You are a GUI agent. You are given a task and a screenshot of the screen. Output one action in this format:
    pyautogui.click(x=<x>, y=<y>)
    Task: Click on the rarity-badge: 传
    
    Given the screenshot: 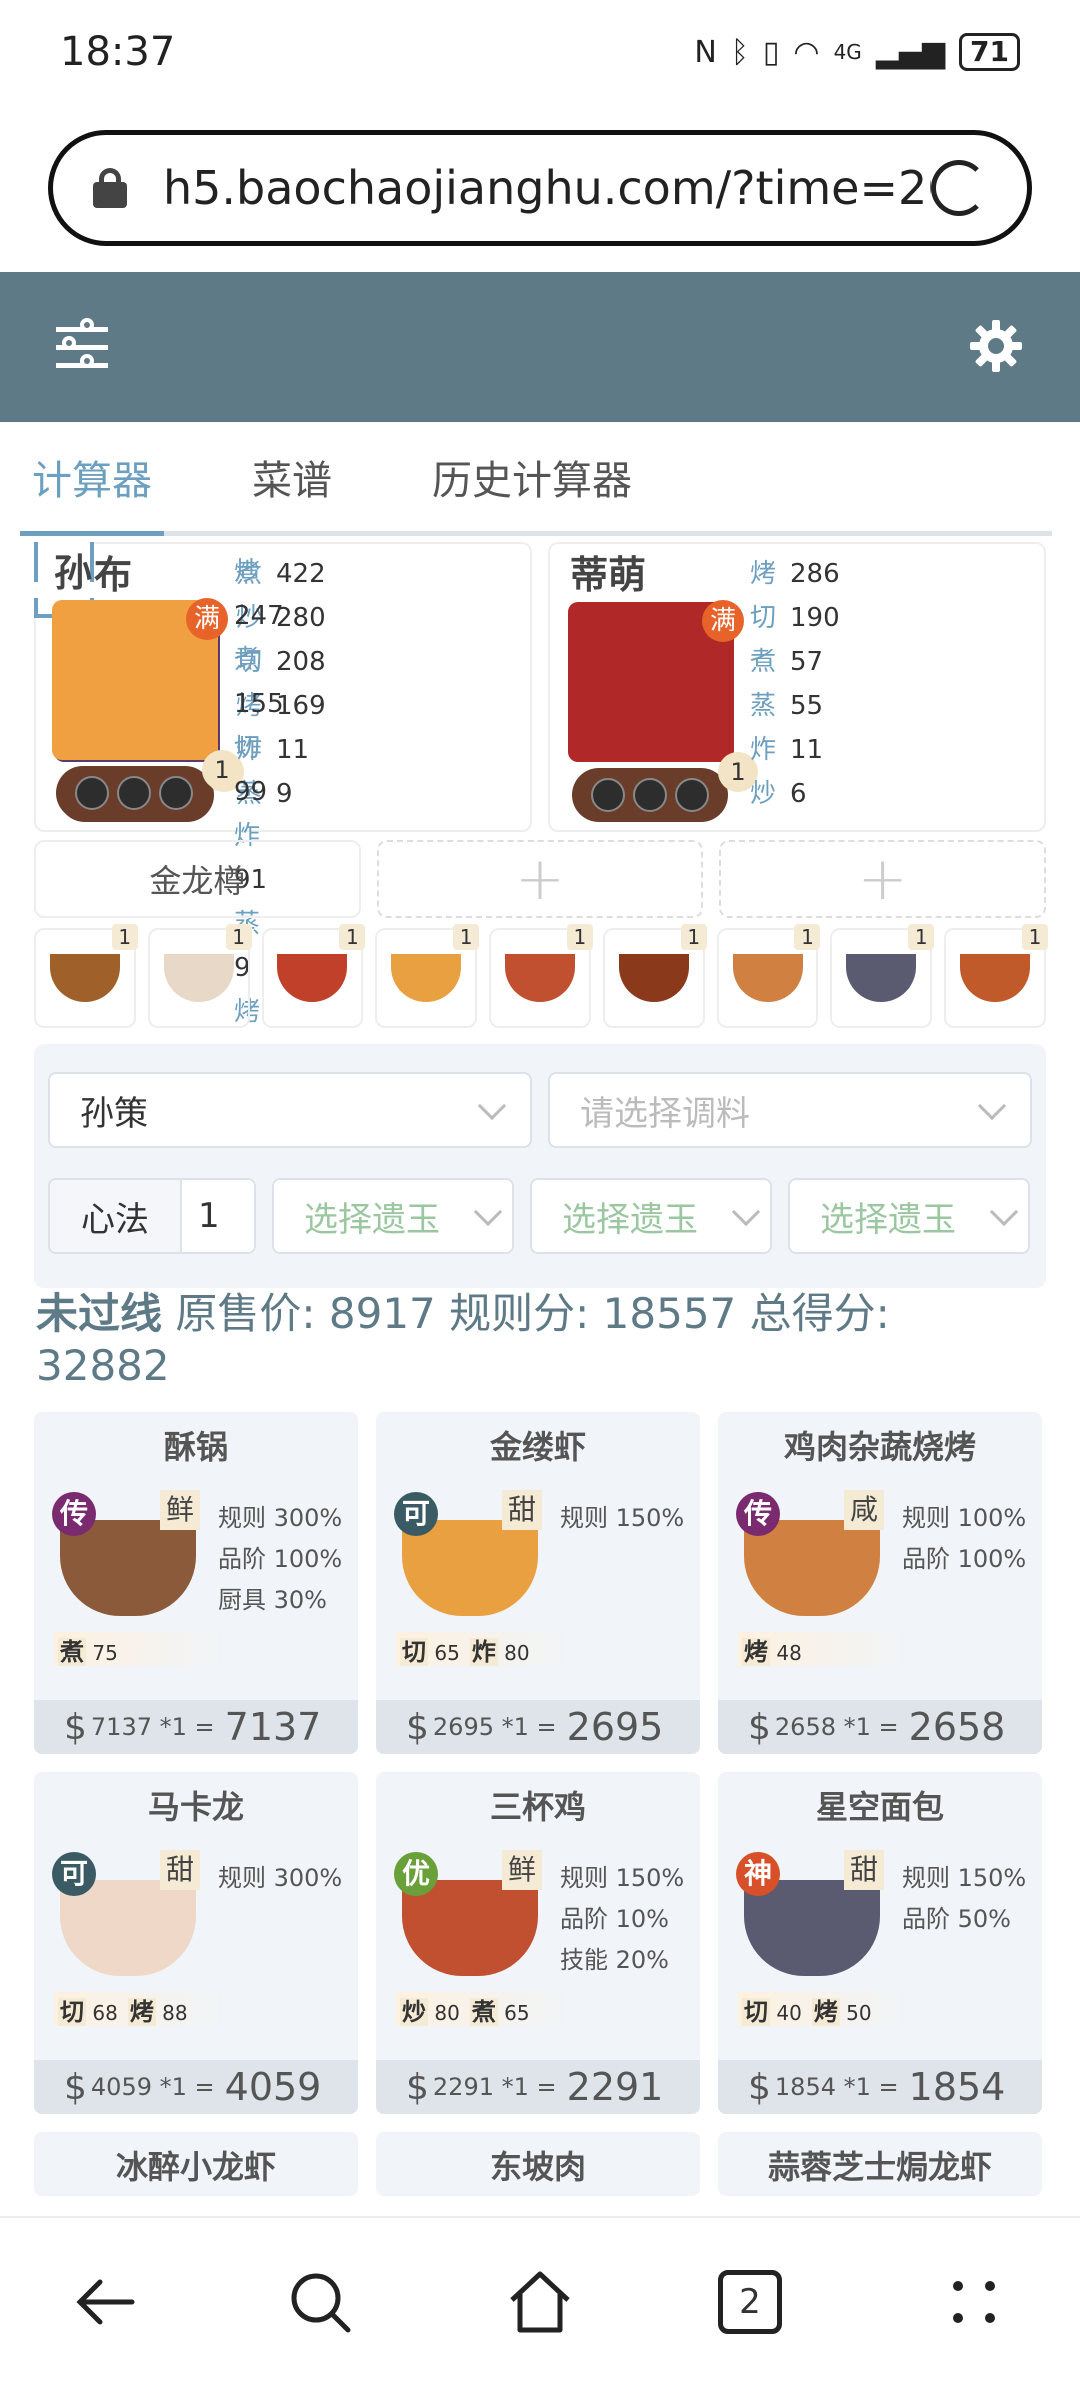 What is the action you would take?
    pyautogui.click(x=758, y=1514)
    